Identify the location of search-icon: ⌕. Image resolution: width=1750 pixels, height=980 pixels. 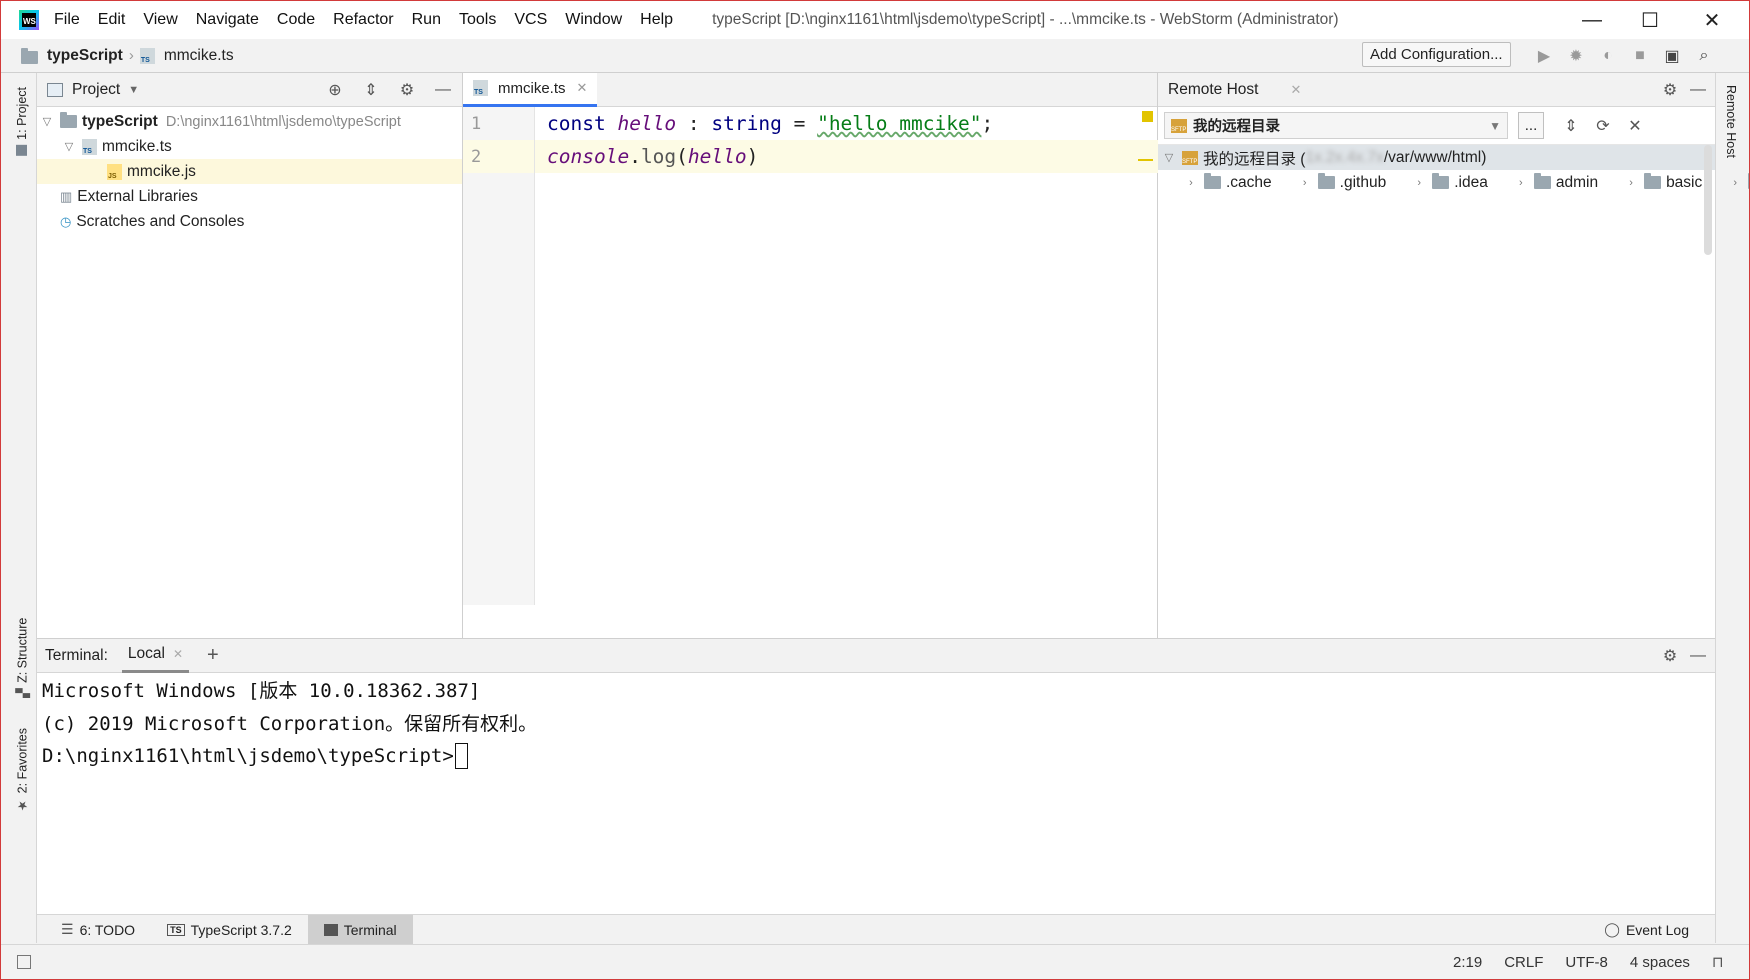
(1704, 56).